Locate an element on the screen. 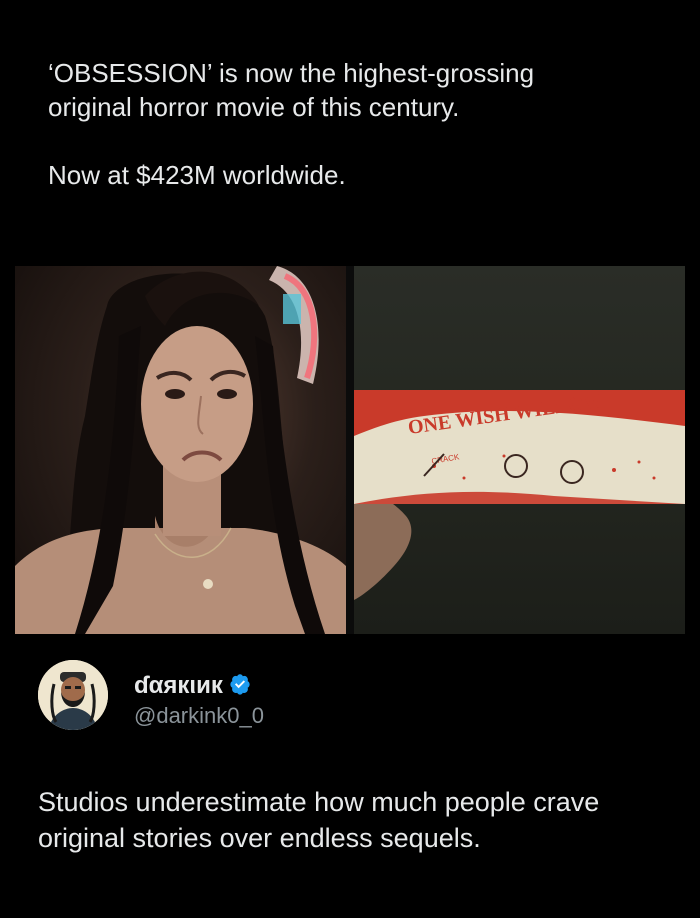 This screenshot has height=918, width=700. post-line-1: ‘OBSESSION’ is now the highest-grossing is located at coordinates (291, 73).